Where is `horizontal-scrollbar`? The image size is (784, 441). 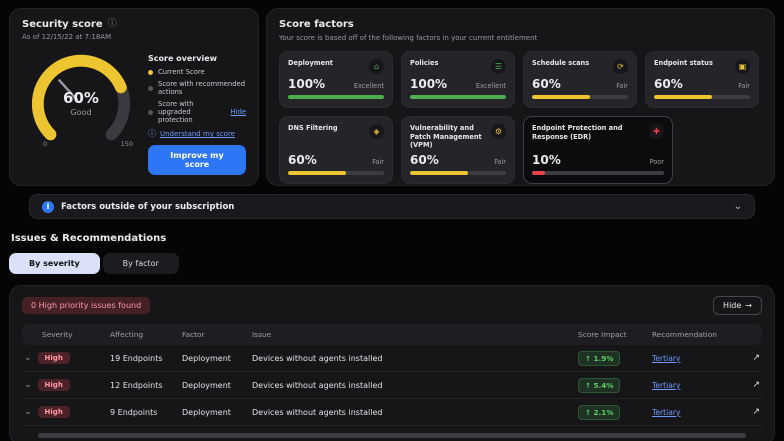 horizontal-scrollbar is located at coordinates (392, 435).